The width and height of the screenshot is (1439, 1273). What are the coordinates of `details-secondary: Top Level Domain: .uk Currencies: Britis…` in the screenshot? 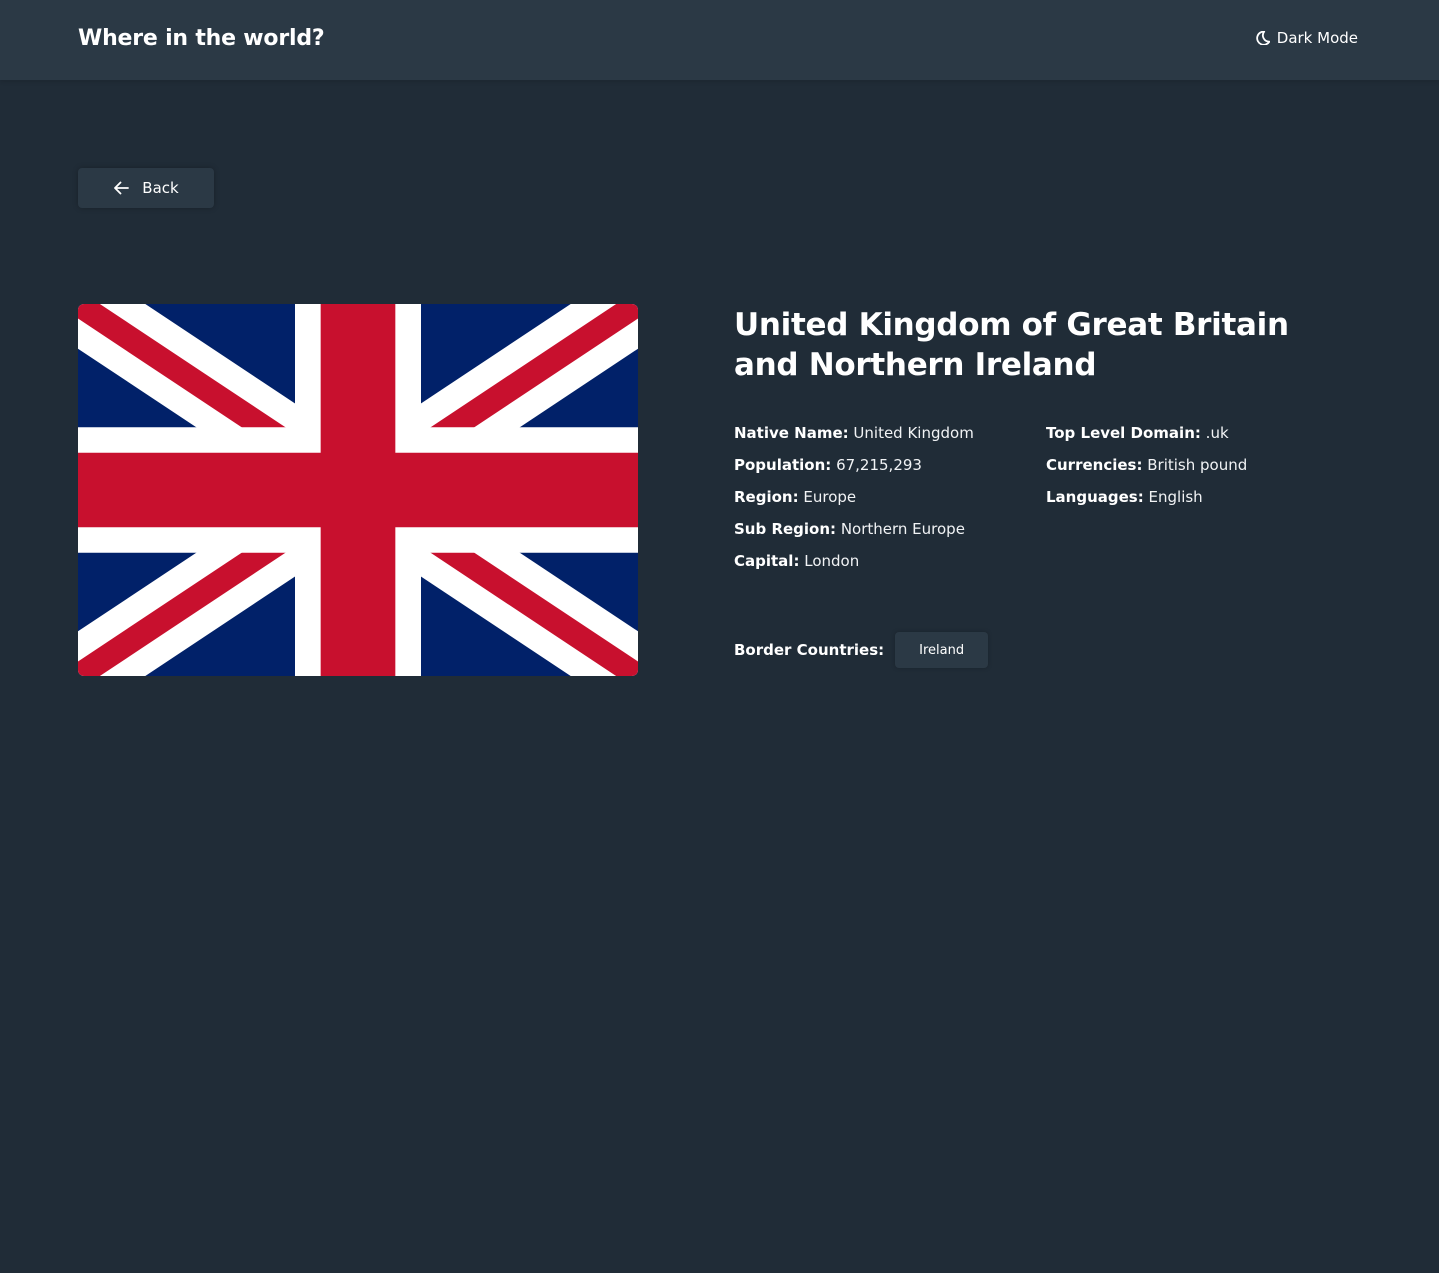 It's located at (1206, 465).